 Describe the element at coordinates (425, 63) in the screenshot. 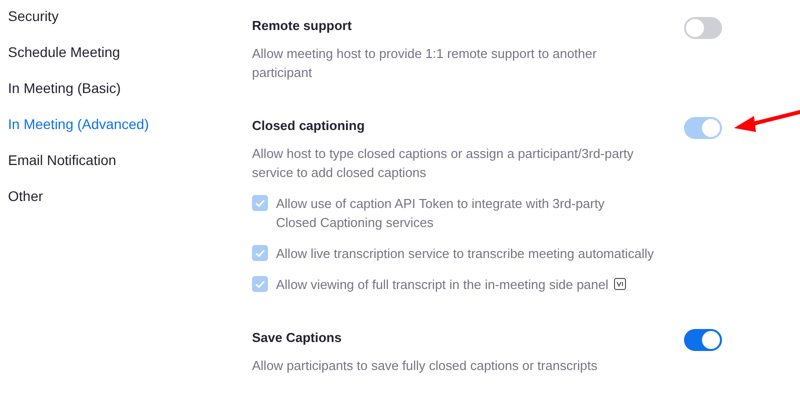

I see `setting-description: Allow meeting host to provide 1:1 remote support to another participant` at that location.